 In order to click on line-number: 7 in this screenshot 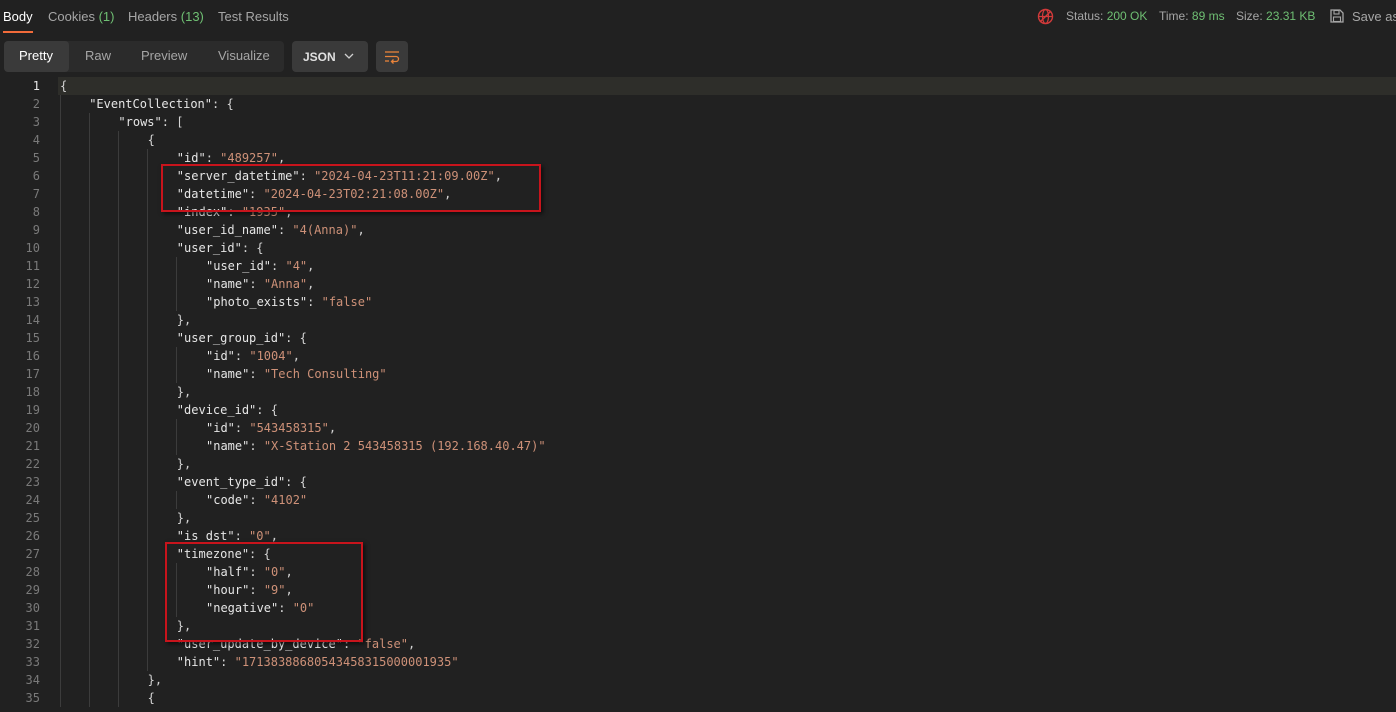, I will do `click(36, 194)`.